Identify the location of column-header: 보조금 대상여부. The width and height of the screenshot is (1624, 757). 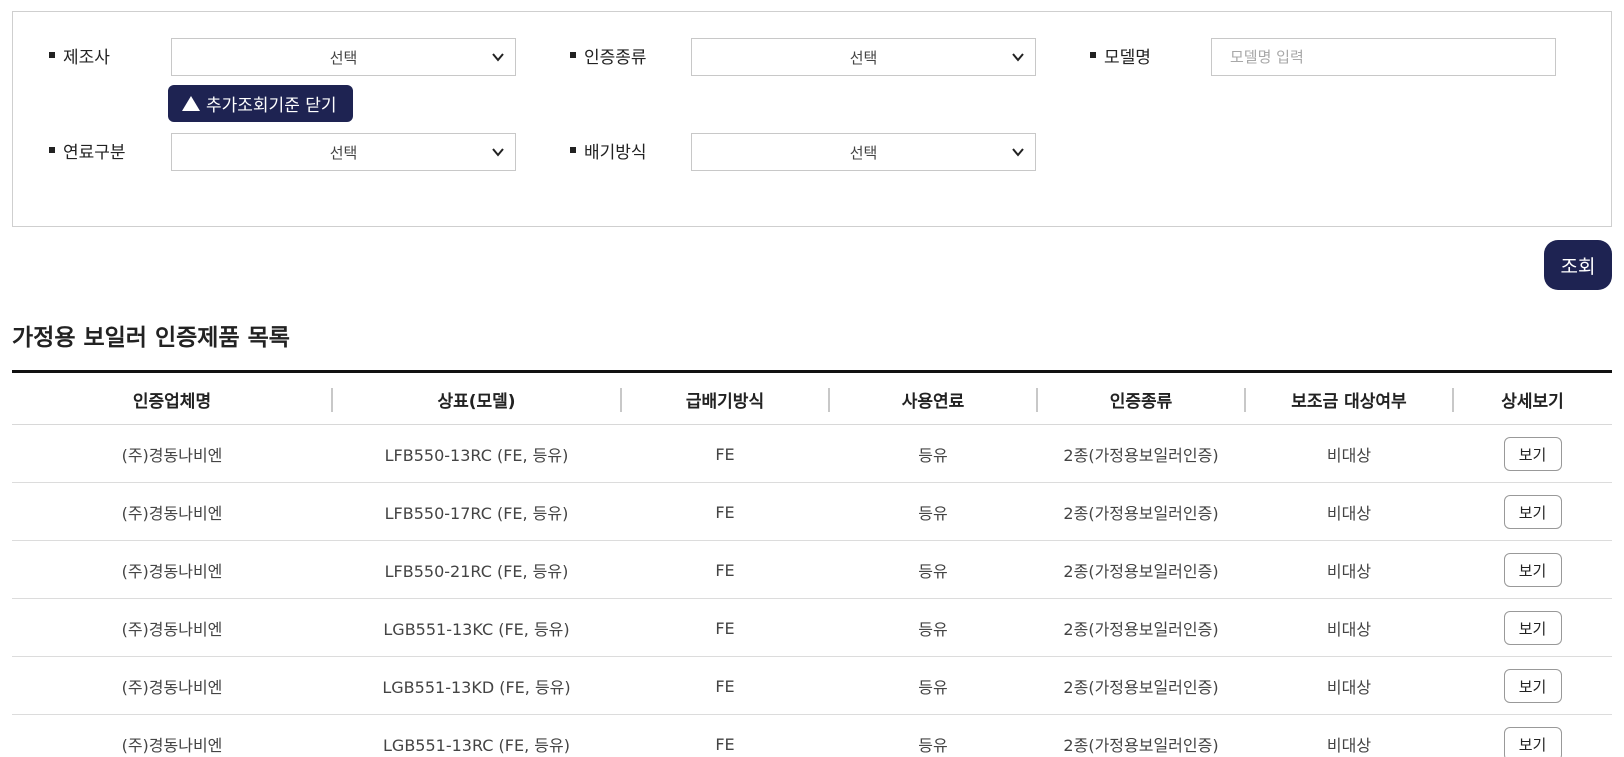
(1349, 401).